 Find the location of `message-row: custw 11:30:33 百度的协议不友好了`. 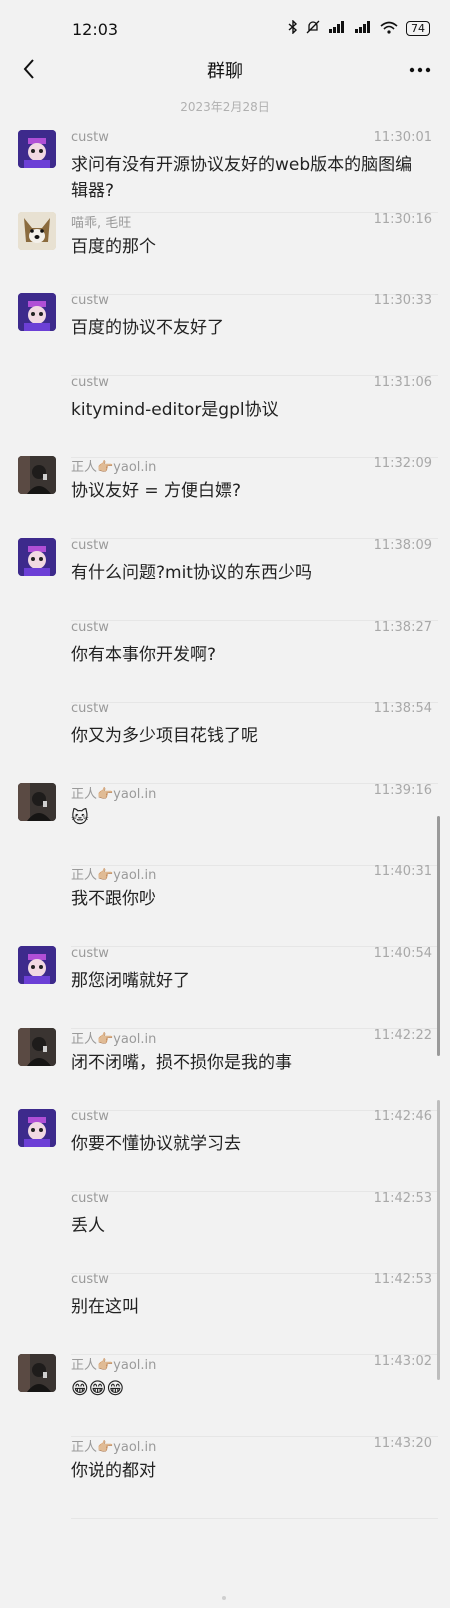

message-row: custw 11:30:33 百度的协议不友好了 is located at coordinates (225, 335).